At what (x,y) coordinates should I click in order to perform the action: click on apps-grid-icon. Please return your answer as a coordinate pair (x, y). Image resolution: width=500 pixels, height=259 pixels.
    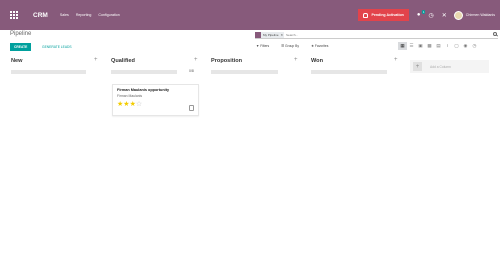
    Looking at the image, I should click on (14, 15).